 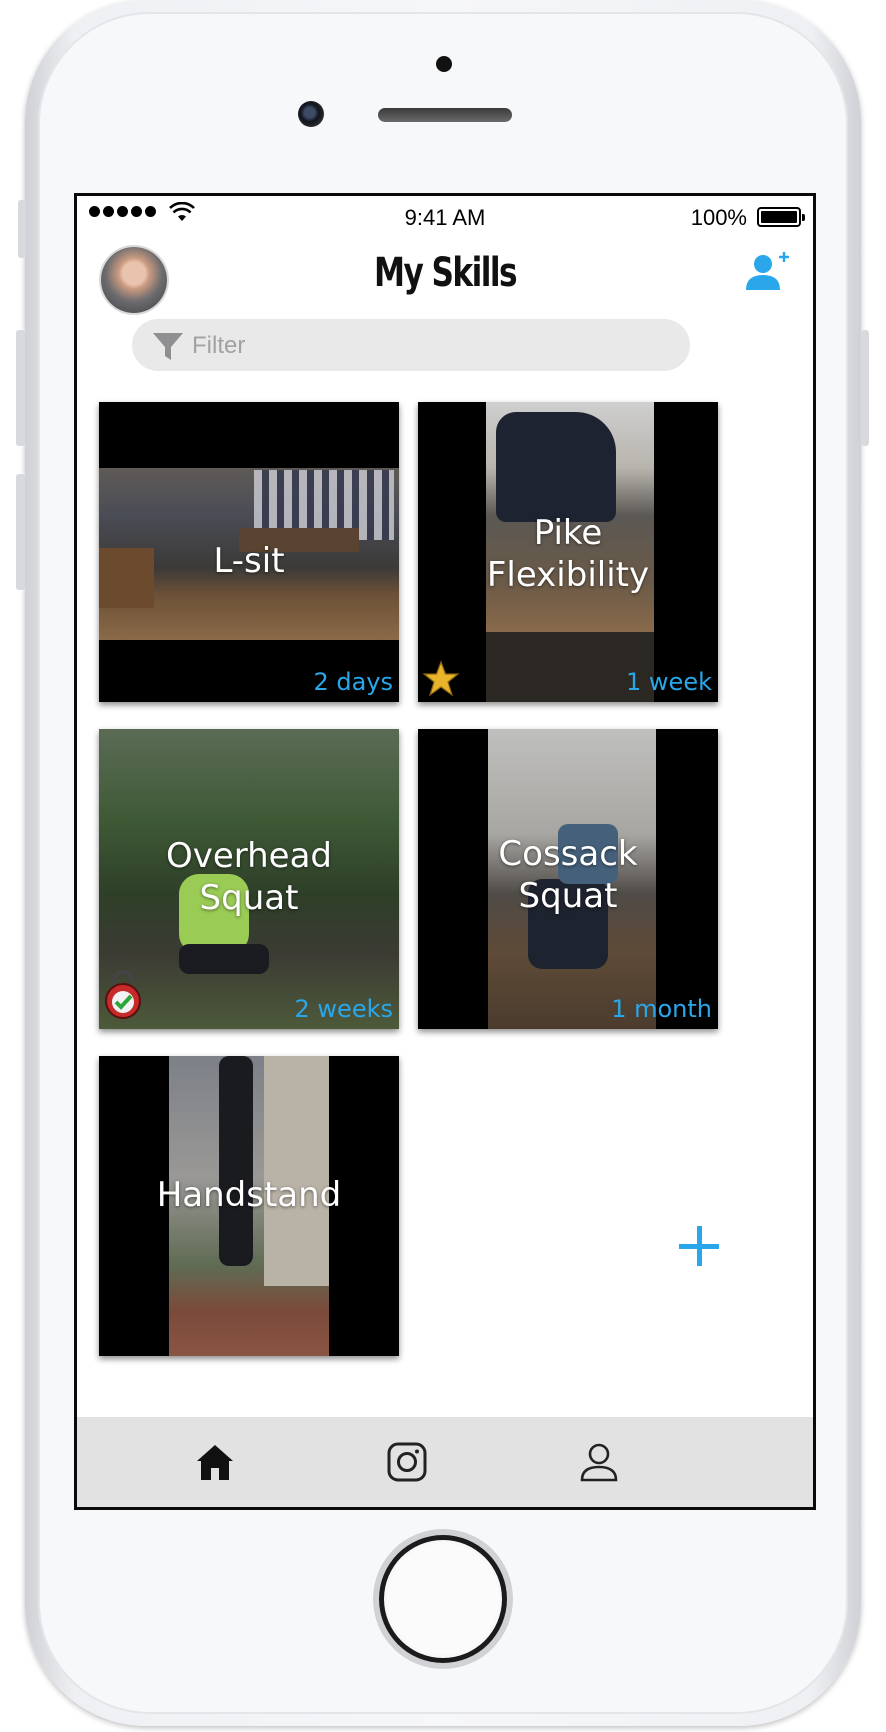 I want to click on add-friend-icon, so click(x=768, y=271).